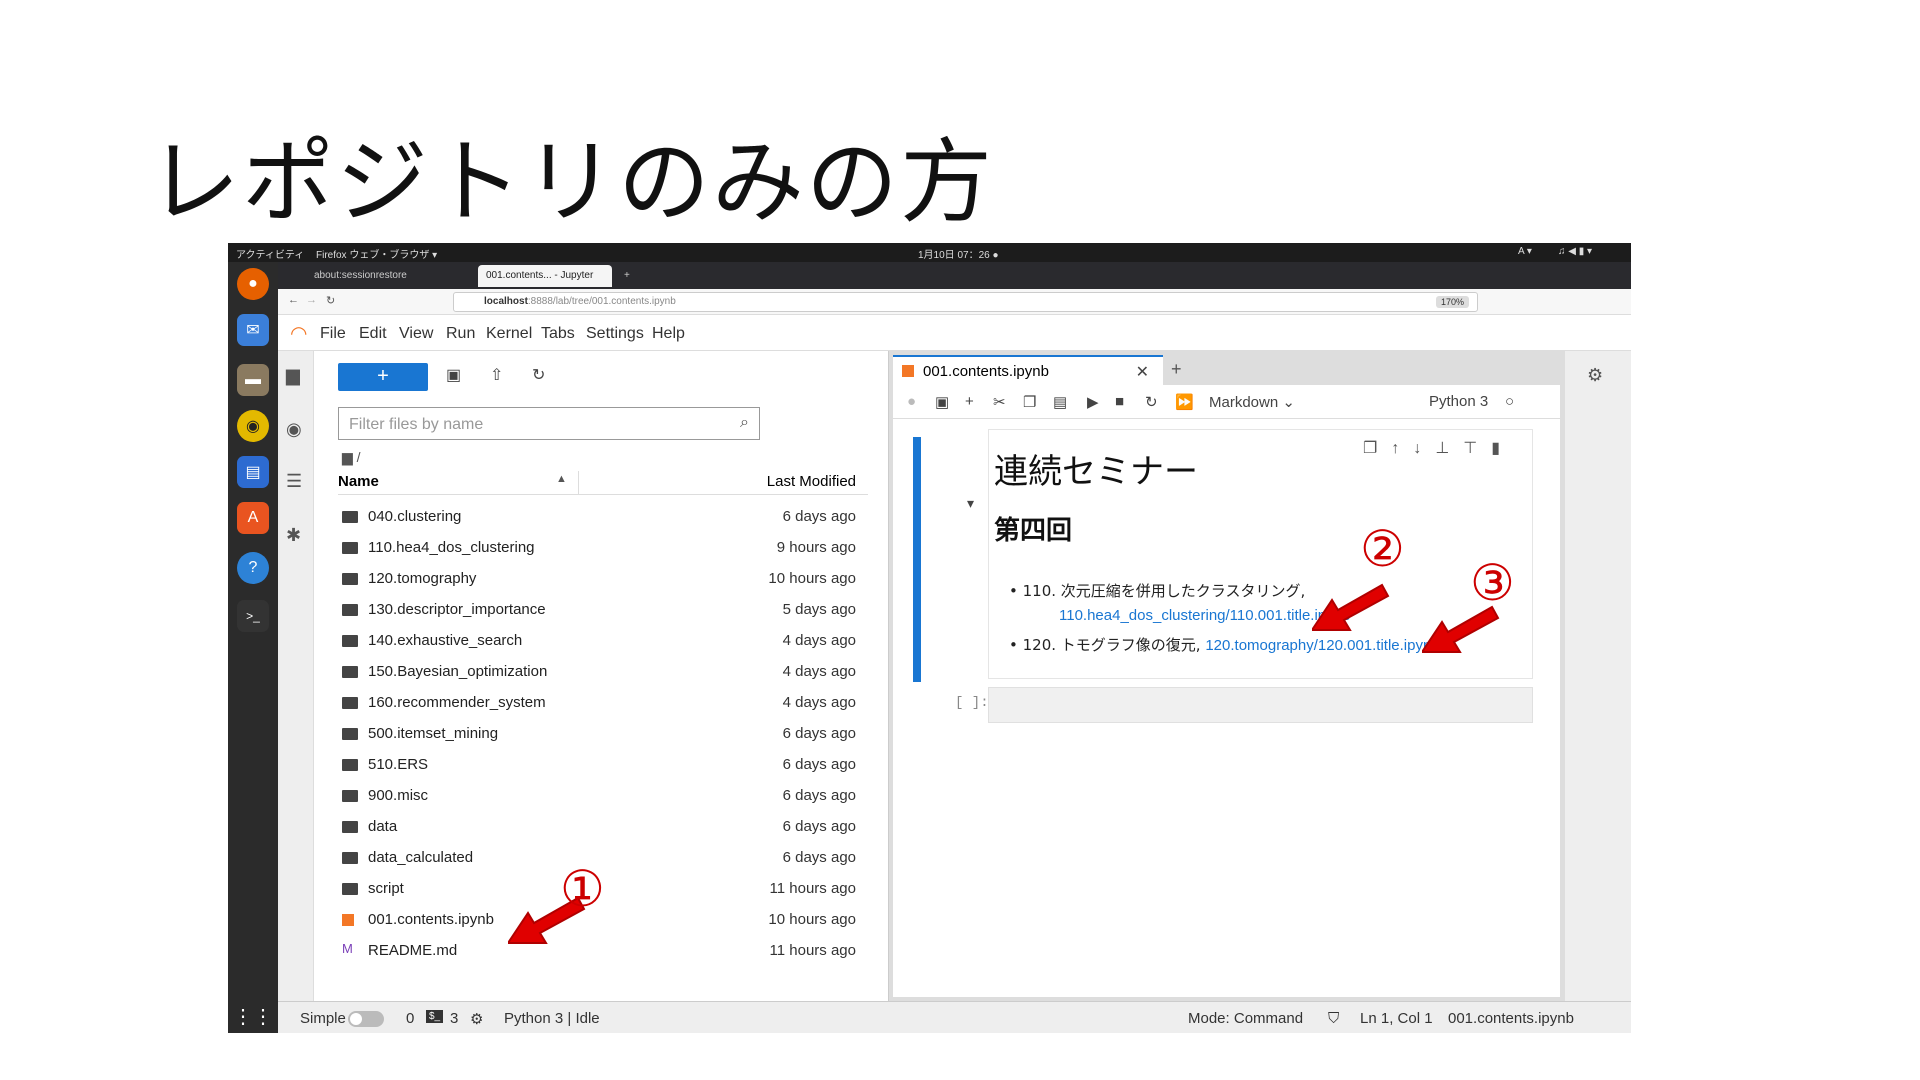 This screenshot has width=1920, height=1080. I want to click on file-row: 120.tomography 10 hours ago, so click(603, 580).